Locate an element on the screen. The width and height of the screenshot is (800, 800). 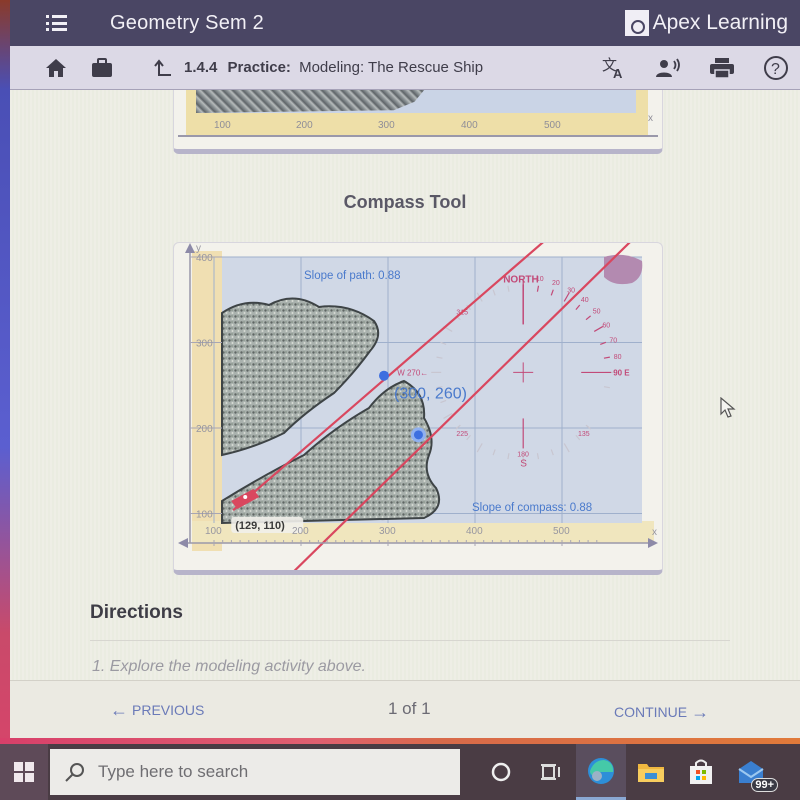
previous-label: PREVIOUS is located at coordinates (168, 710).